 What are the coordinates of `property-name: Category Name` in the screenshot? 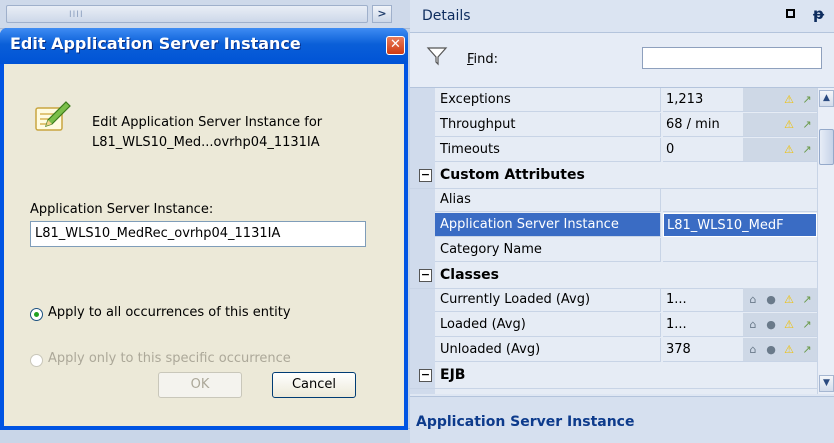 It's located at (548, 250).